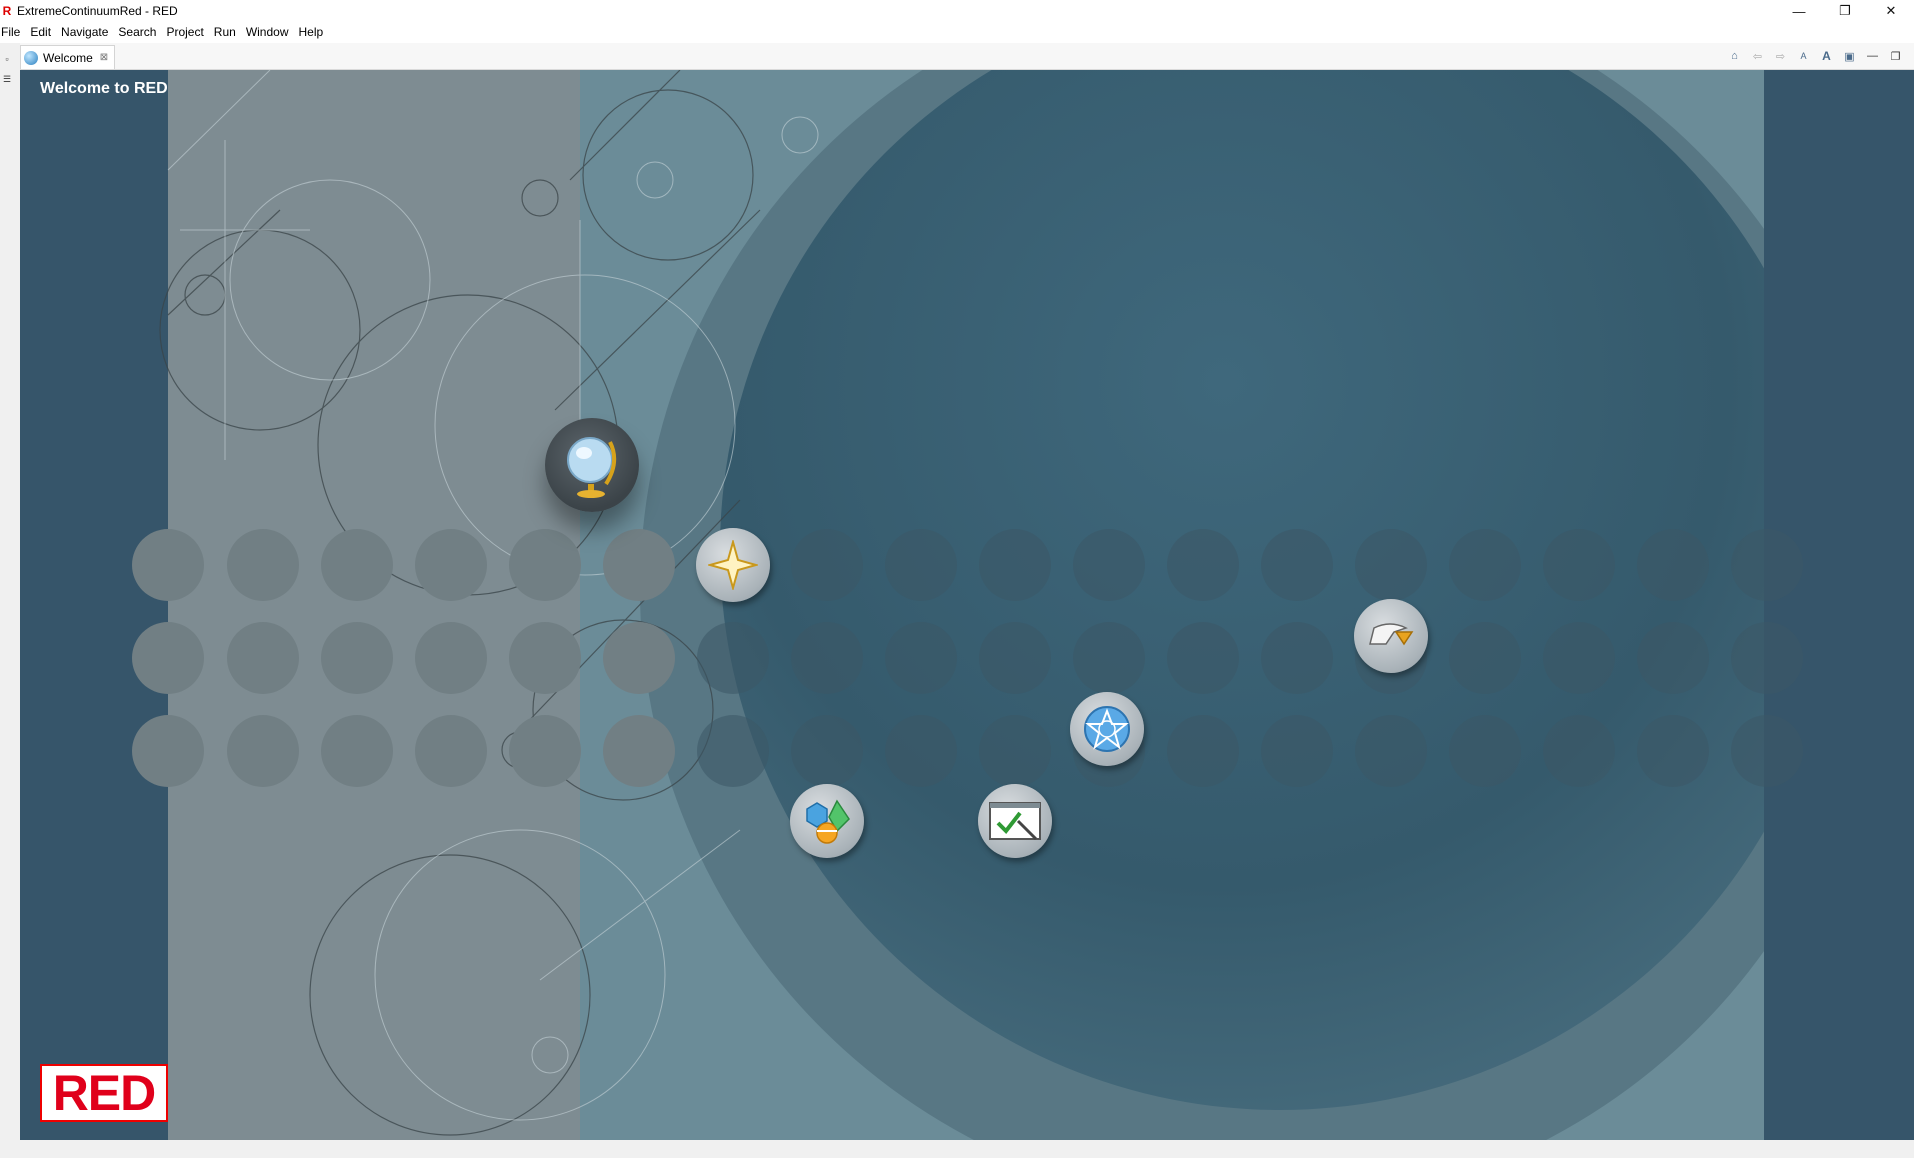 The width and height of the screenshot is (1914, 1158). What do you see at coordinates (1826, 56) in the screenshot?
I see `increase-font-icon: A` at bounding box center [1826, 56].